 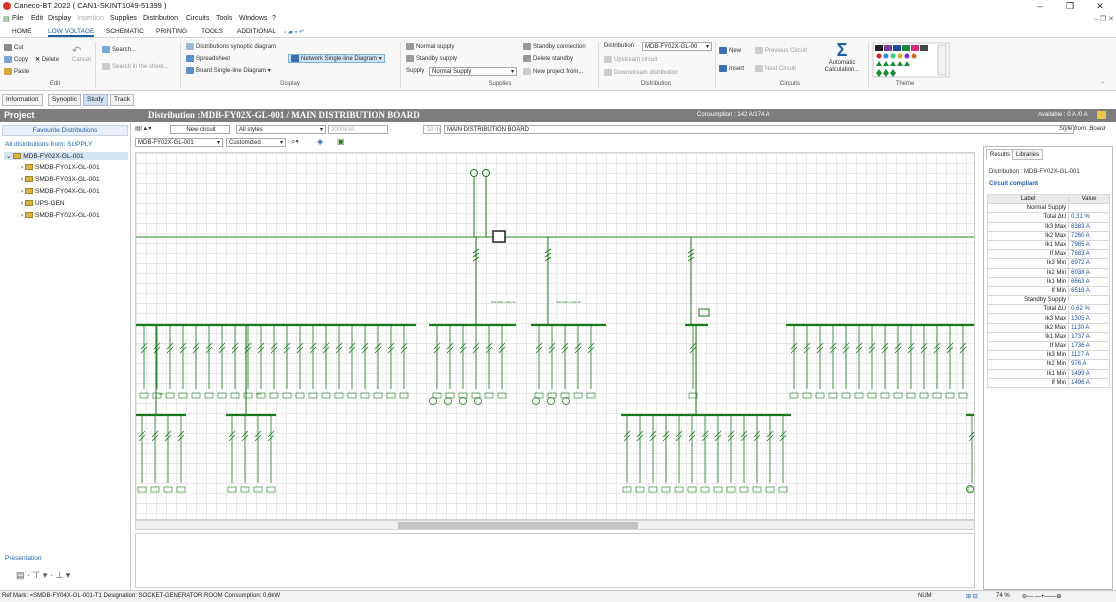 I want to click on maximize-button: ❐, so click(x=1070, y=6).